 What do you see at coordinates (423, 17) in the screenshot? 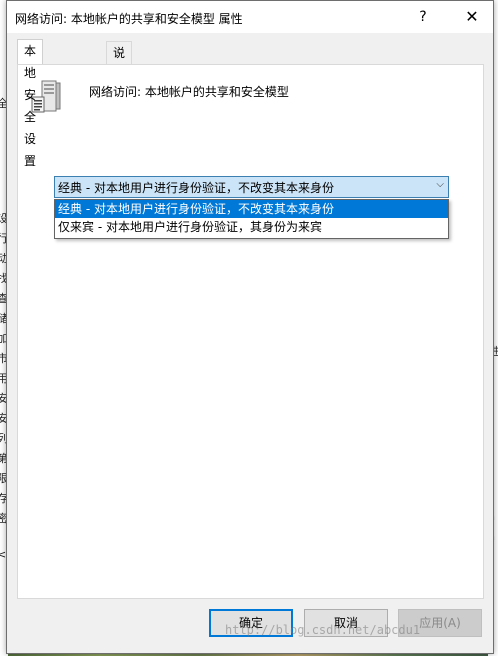
I see `help-button: ?` at bounding box center [423, 17].